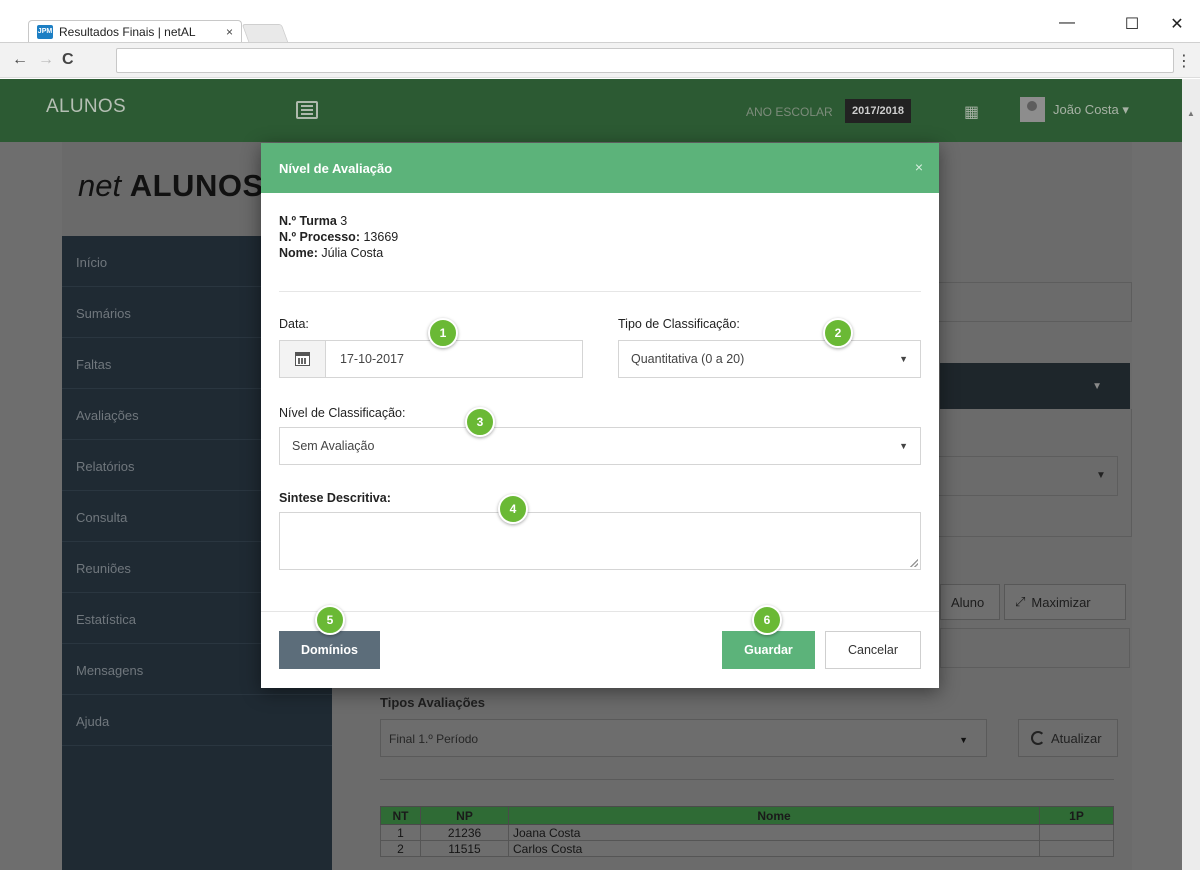 The height and width of the screenshot is (870, 1200). What do you see at coordinates (335, 498) in the screenshot?
I see `sintese-descritiva-label: Sintese Descritiva:` at bounding box center [335, 498].